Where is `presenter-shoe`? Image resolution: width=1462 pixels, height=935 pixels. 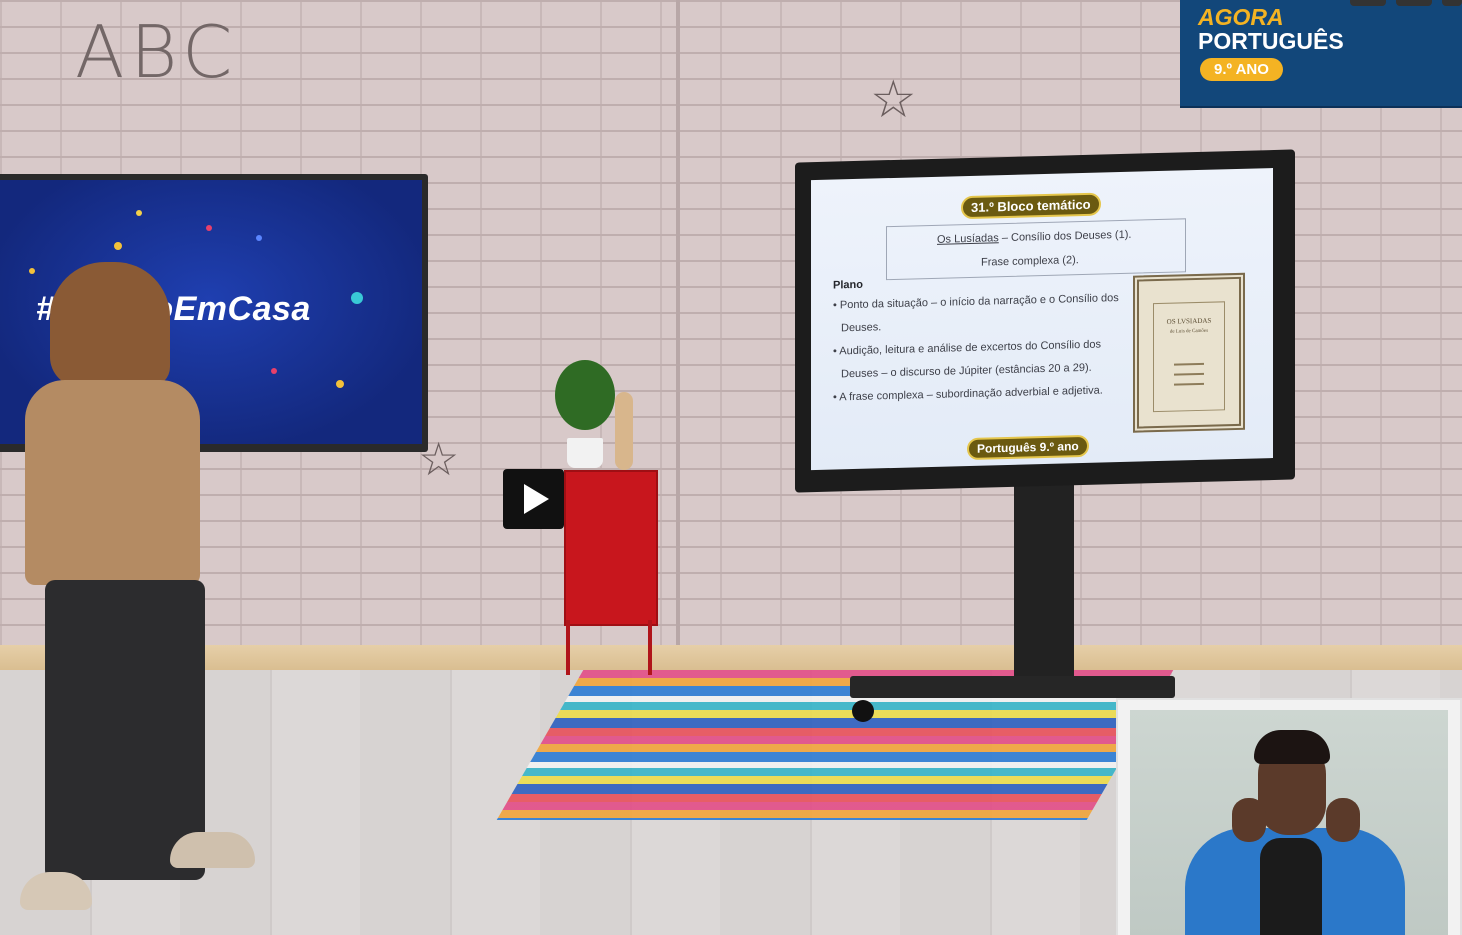 presenter-shoe is located at coordinates (212, 850).